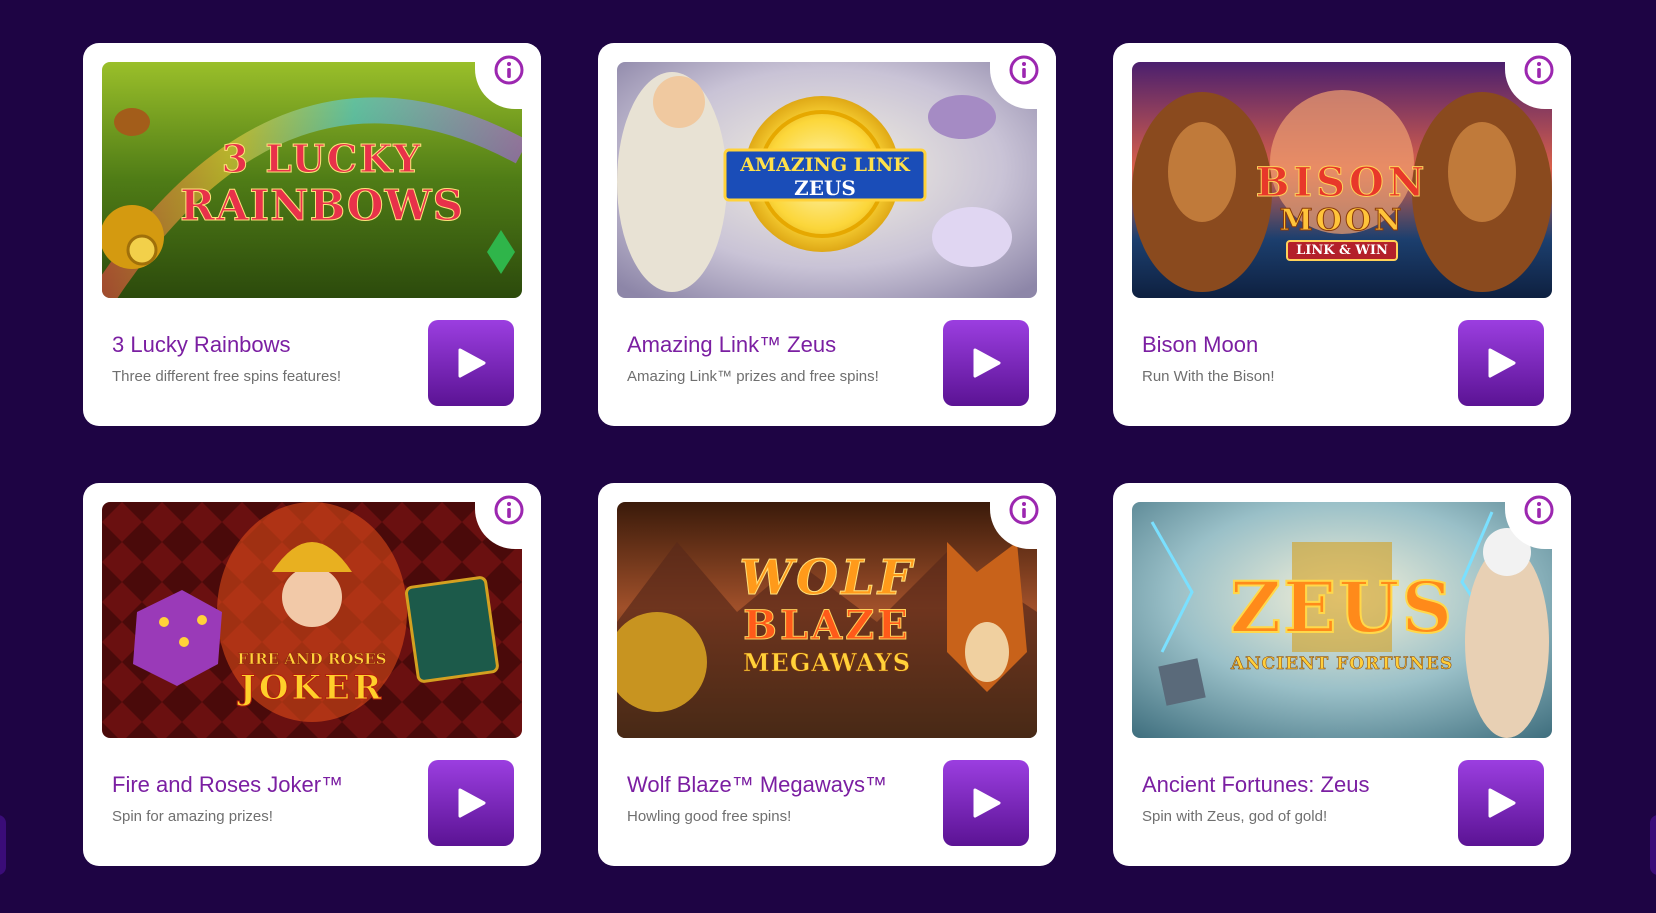 The image size is (1656, 913). I want to click on game-logo-line: BISON, so click(1342, 182).